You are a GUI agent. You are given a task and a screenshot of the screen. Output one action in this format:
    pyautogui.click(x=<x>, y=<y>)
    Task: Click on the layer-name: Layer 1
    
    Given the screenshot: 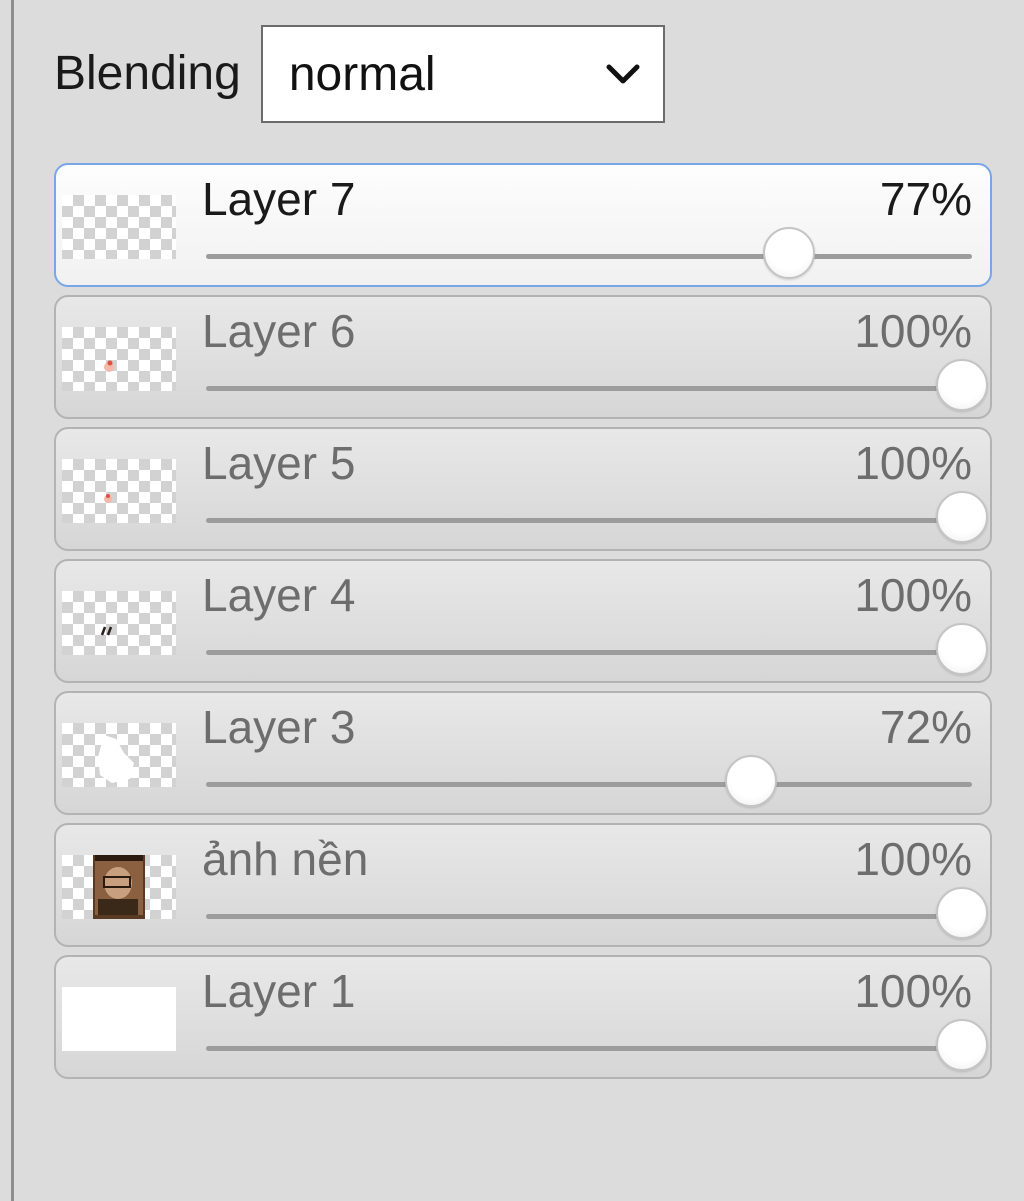 What is the action you would take?
    pyautogui.click(x=279, y=991)
    